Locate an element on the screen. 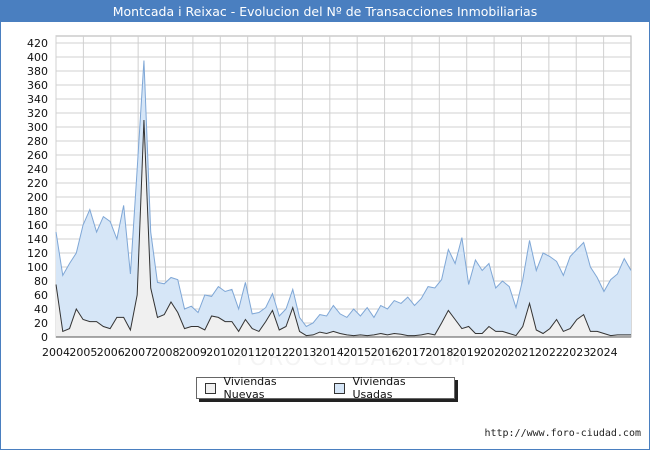 This screenshot has width=650, height=450. y-tick-label: 340 is located at coordinates (37, 99).